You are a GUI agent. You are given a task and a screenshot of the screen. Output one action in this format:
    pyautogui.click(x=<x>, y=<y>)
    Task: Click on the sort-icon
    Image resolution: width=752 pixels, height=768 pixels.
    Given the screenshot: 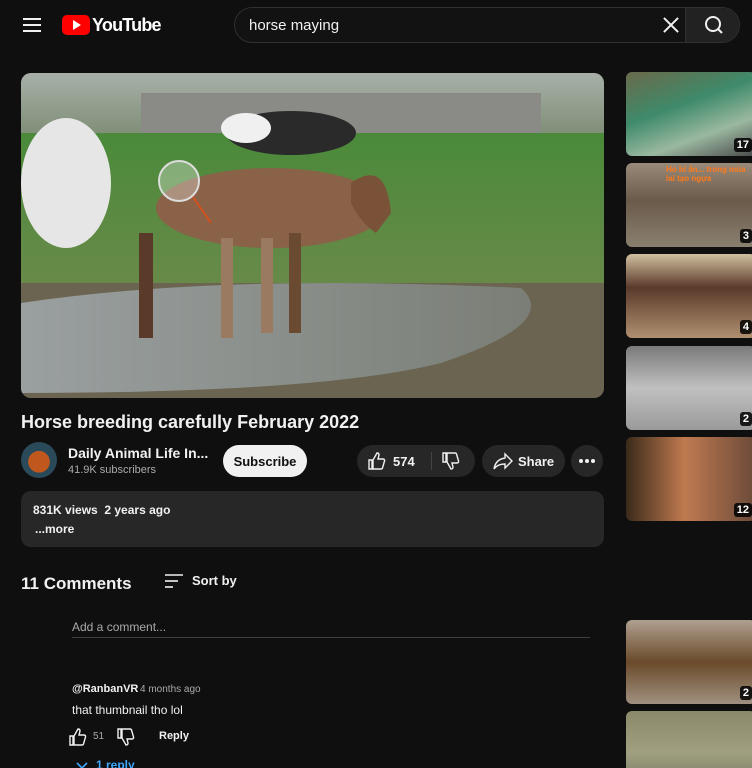 What is the action you would take?
    pyautogui.click(x=174, y=581)
    